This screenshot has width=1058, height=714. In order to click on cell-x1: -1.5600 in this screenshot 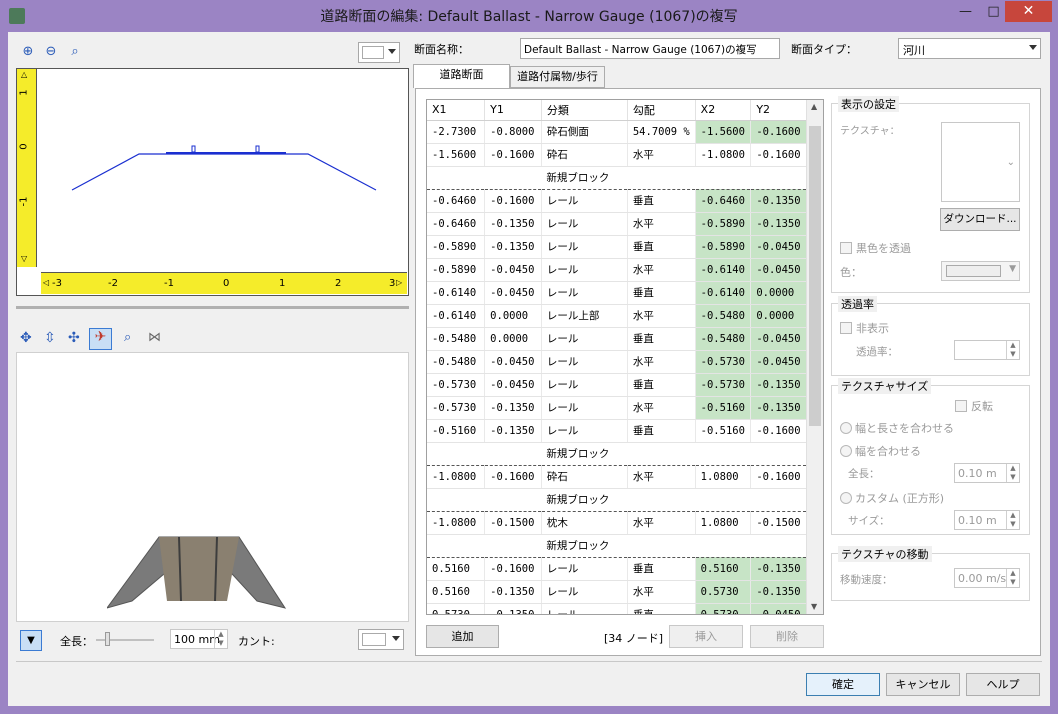, I will do `click(456, 155)`.